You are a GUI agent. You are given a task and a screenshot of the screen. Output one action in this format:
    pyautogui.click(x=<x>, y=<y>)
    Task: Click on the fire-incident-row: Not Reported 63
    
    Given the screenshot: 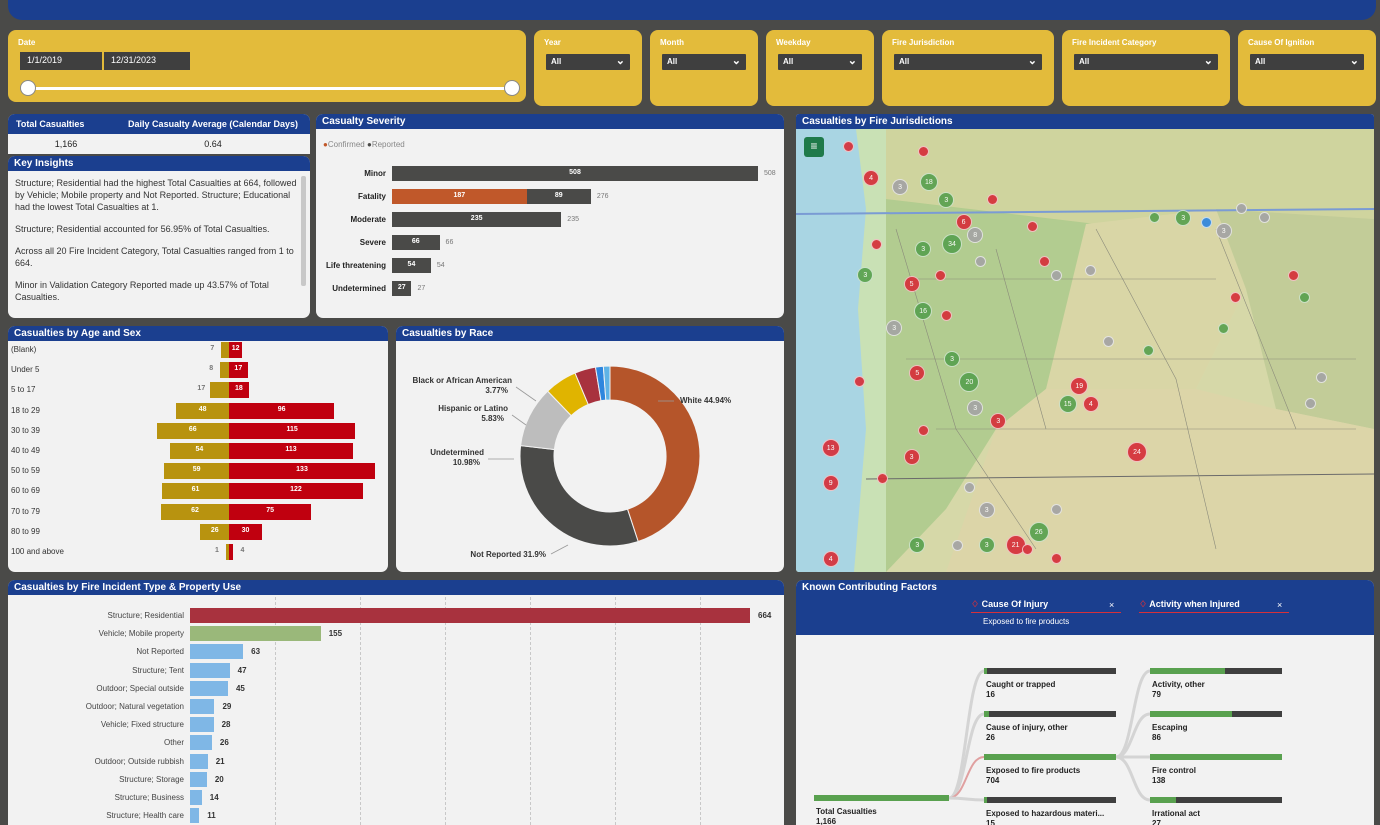 What is the action you would take?
    pyautogui.click(x=396, y=652)
    